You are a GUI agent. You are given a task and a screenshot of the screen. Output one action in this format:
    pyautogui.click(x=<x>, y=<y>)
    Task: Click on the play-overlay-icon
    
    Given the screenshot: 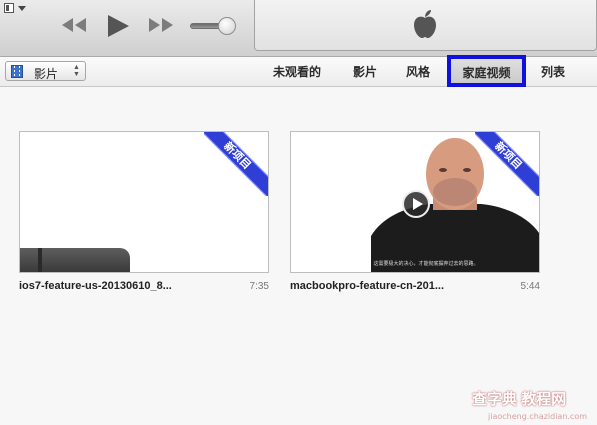 What is the action you would take?
    pyautogui.click(x=416, y=204)
    